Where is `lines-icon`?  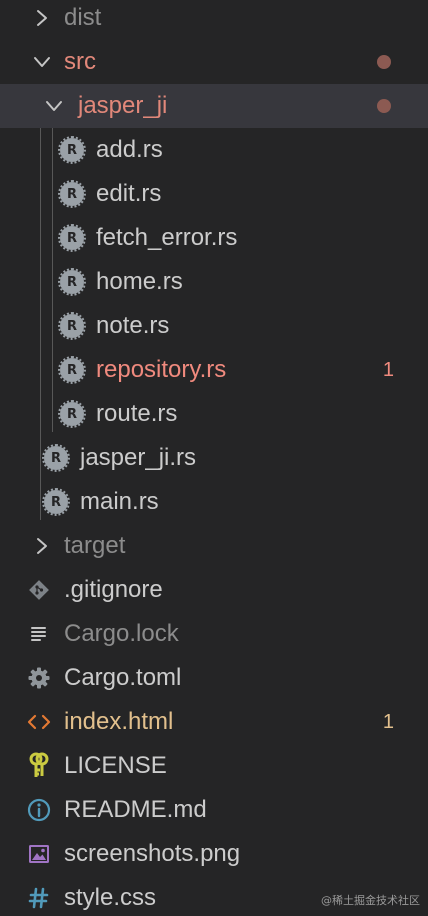
lines-icon is located at coordinates (39, 634).